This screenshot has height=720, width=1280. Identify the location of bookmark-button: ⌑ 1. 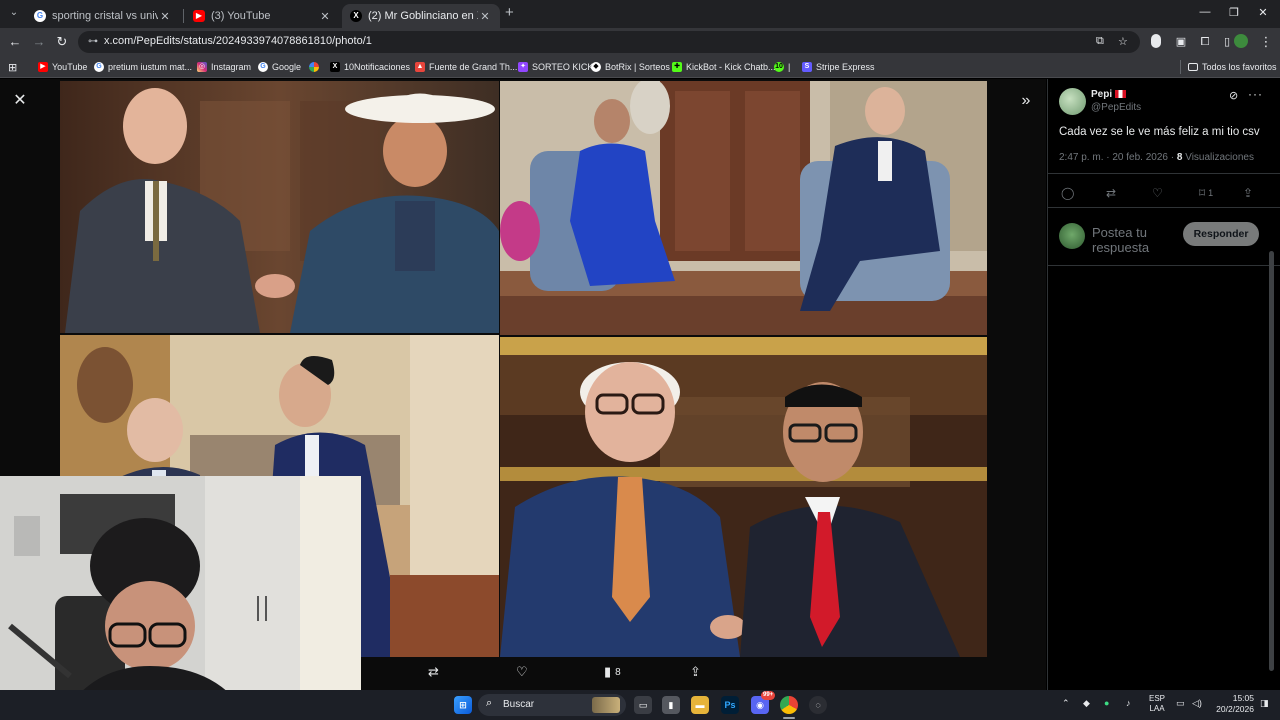
(1206, 193).